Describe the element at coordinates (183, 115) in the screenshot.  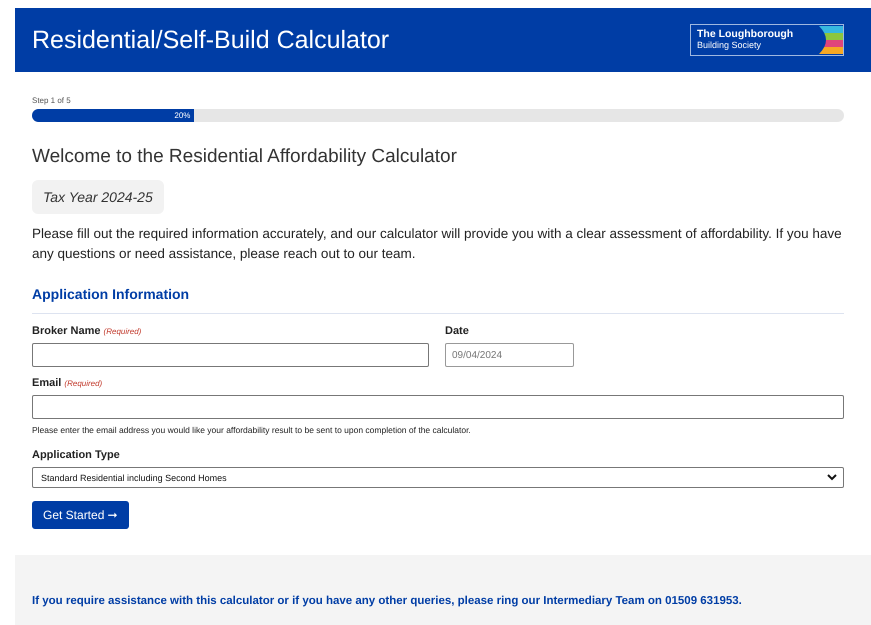
I see `progress-reading: 20%` at that location.